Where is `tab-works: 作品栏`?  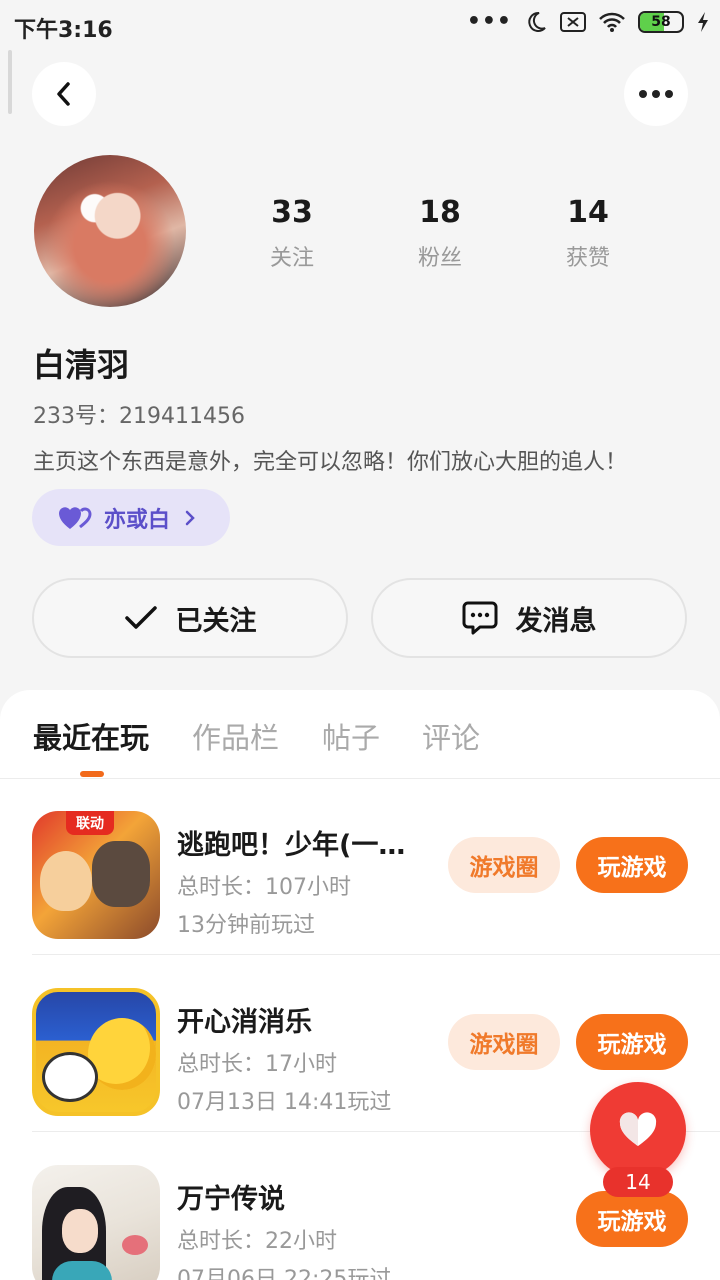
tab-works: 作品栏 is located at coordinates (235, 736).